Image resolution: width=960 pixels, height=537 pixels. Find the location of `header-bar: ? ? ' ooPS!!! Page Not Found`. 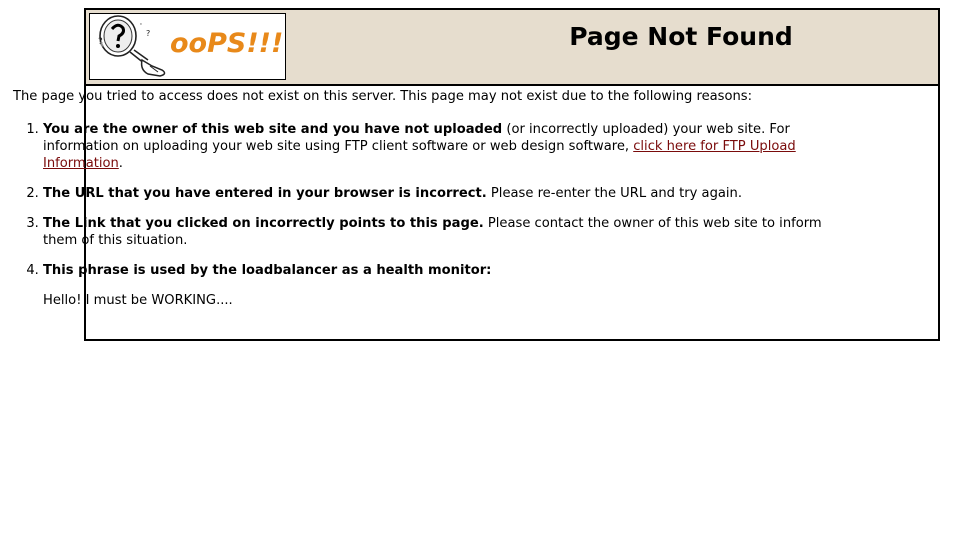

header-bar: ? ? ' ooPS!!! Page Not Found is located at coordinates (512, 48).